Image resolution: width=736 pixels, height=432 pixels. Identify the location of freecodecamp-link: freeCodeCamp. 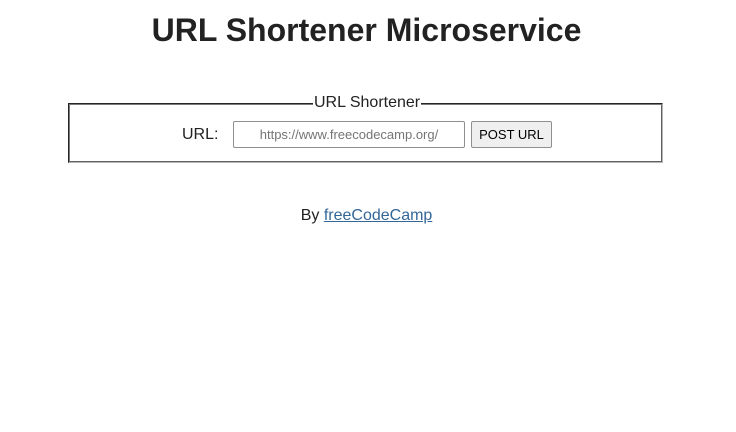
(378, 215).